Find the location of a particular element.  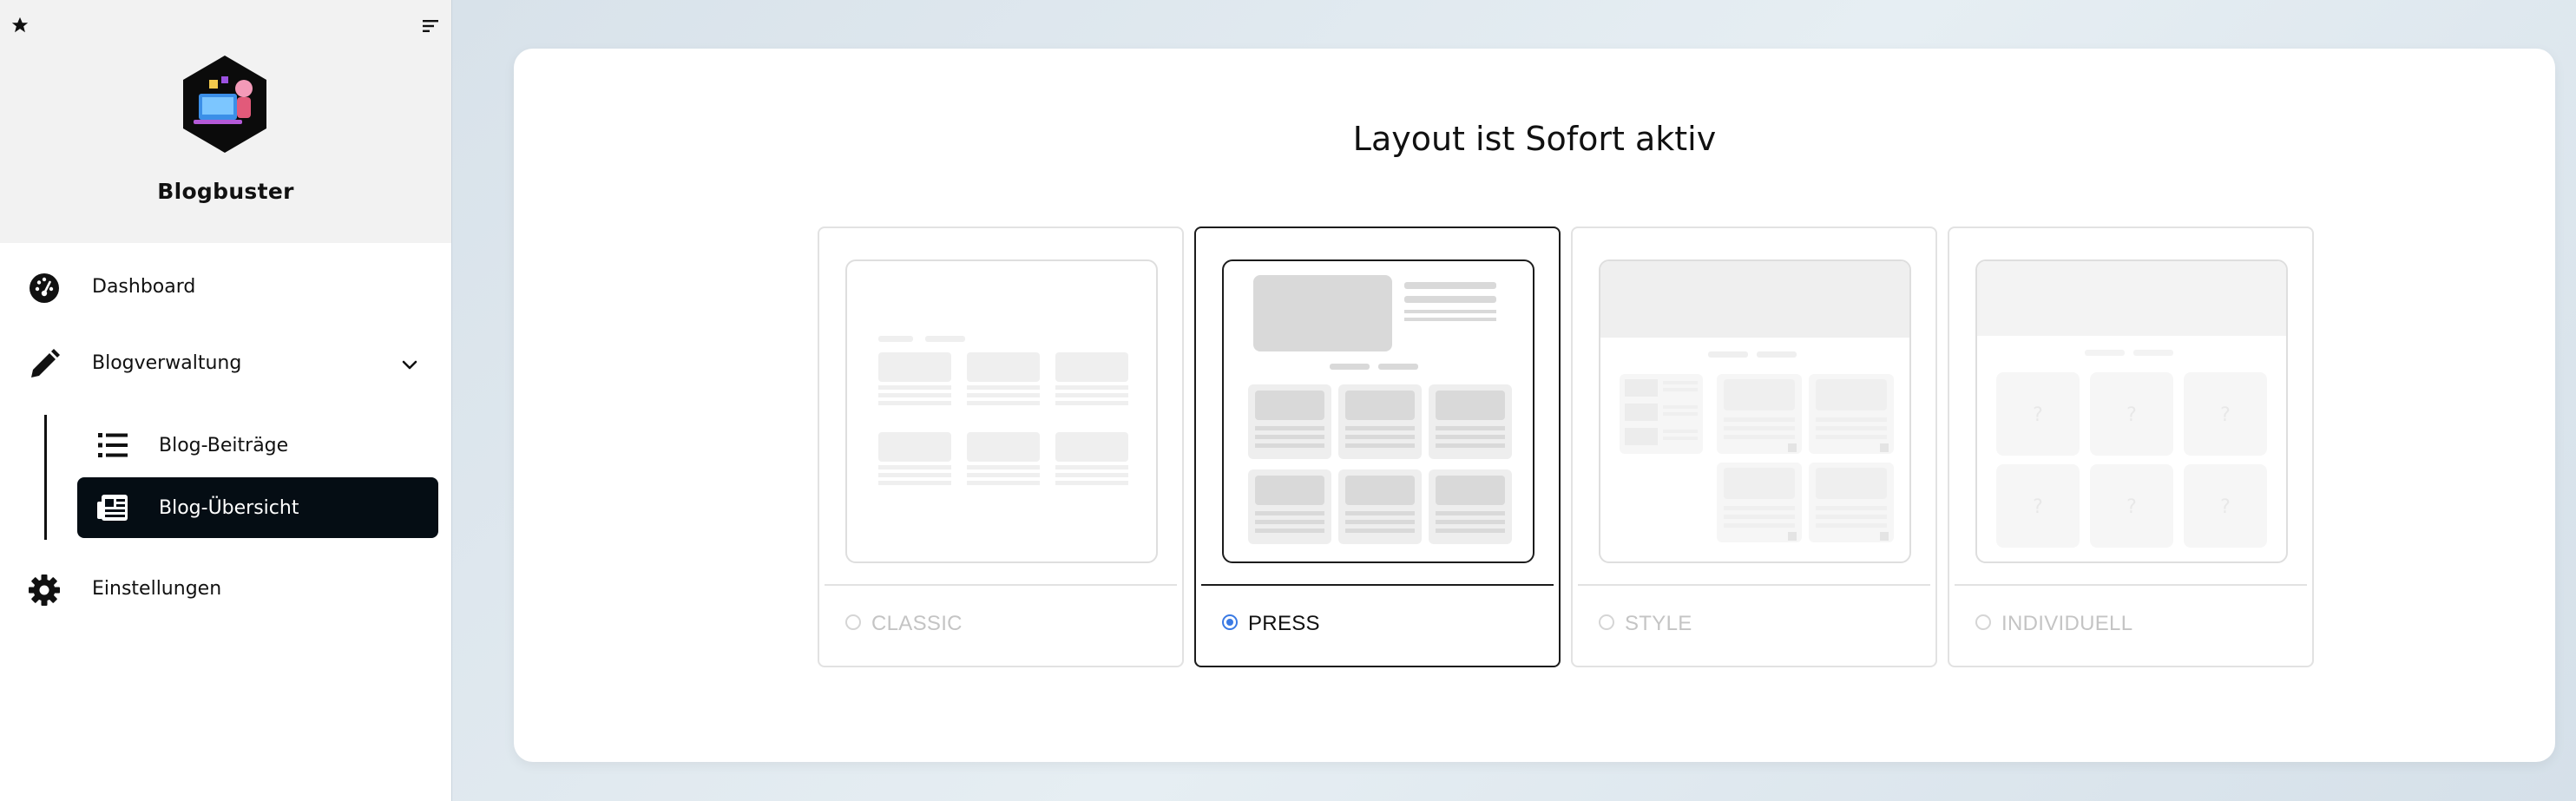

layout-option-style: STYLE is located at coordinates (1754, 447).